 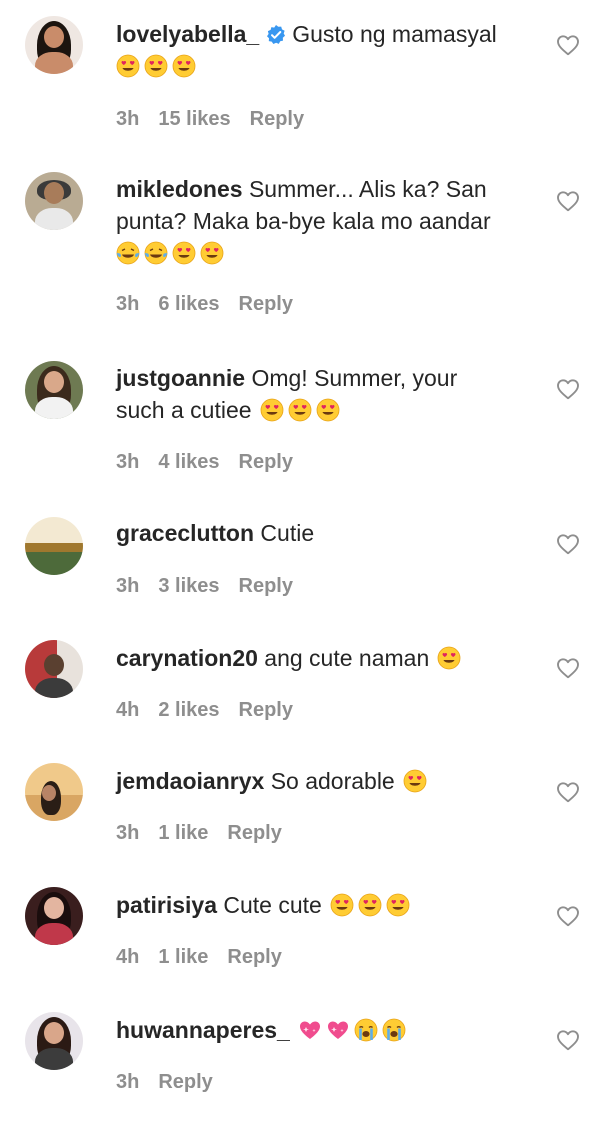 I want to click on comment-username: huwannaperes_, so click(x=203, y=1030).